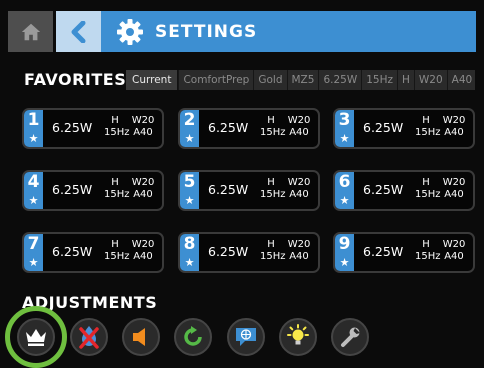  Describe the element at coordinates (379, 80) in the screenshot. I see `tab-frequency: 15Hz` at that location.